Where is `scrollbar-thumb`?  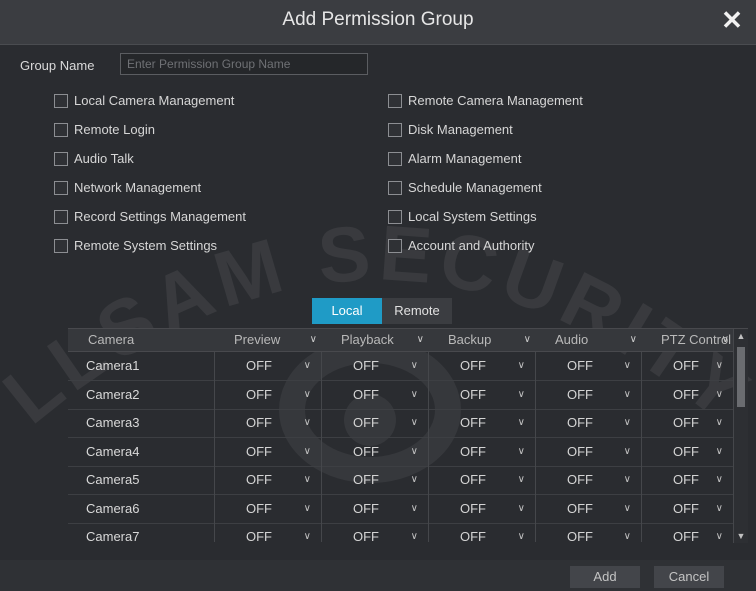 scrollbar-thumb is located at coordinates (741, 377).